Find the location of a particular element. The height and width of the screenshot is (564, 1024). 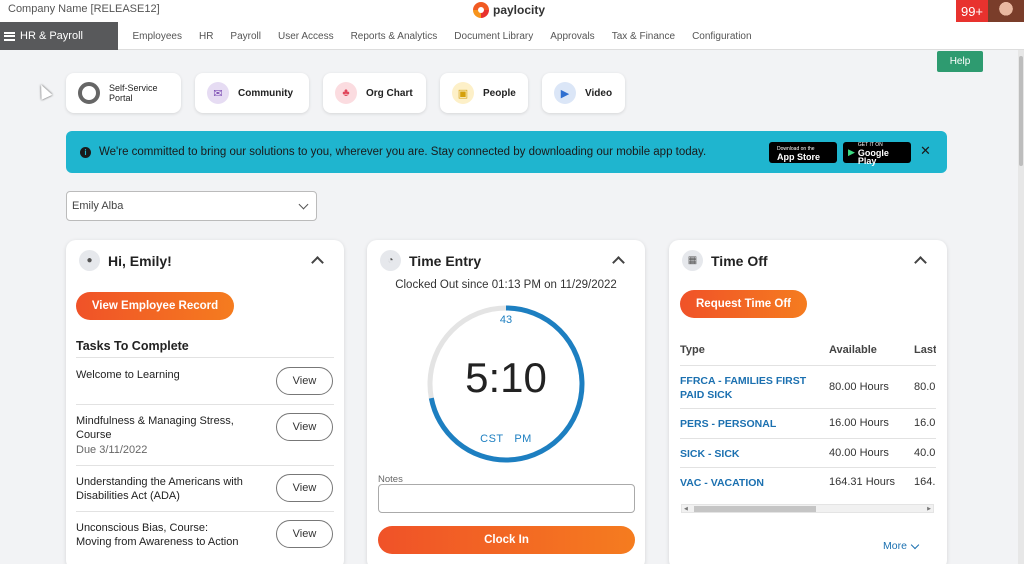

quick-link-label: People is located at coordinates (499, 93).